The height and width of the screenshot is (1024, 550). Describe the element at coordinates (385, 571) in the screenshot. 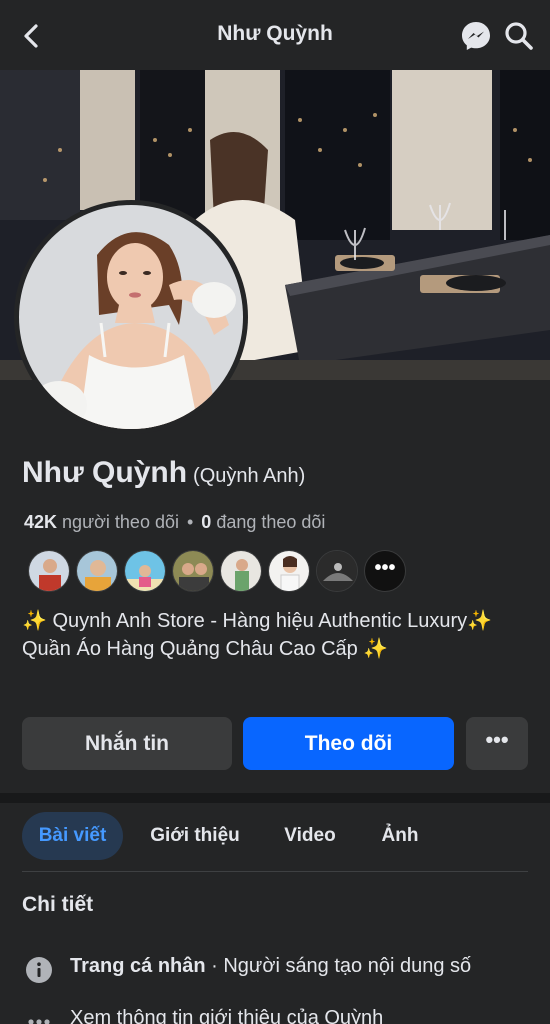

I see `more-followers-button: •••` at that location.